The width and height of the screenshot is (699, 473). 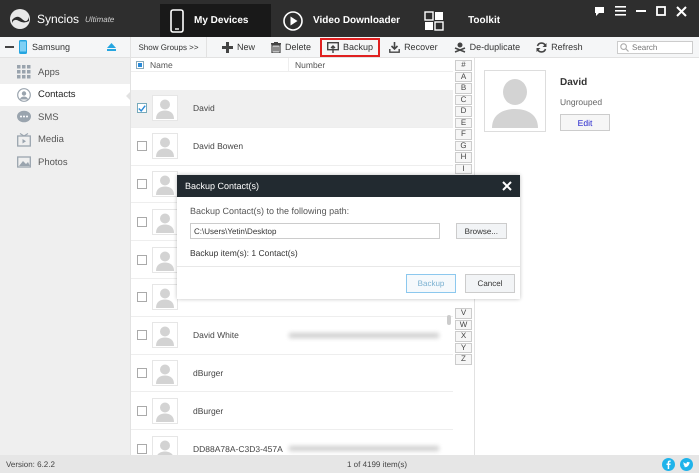 What do you see at coordinates (216, 335) in the screenshot?
I see `contact-name: David White` at bounding box center [216, 335].